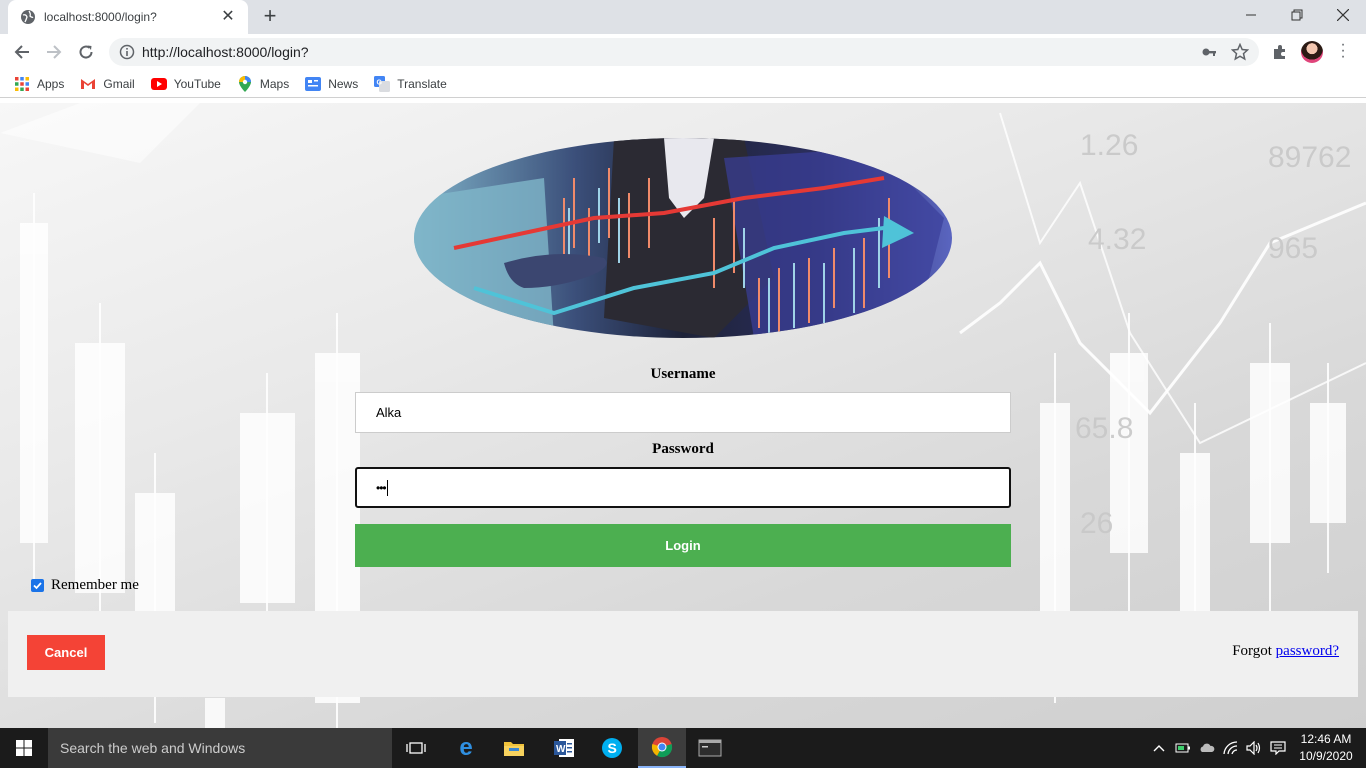  I want to click on wifi-icon, so click(1231, 748).